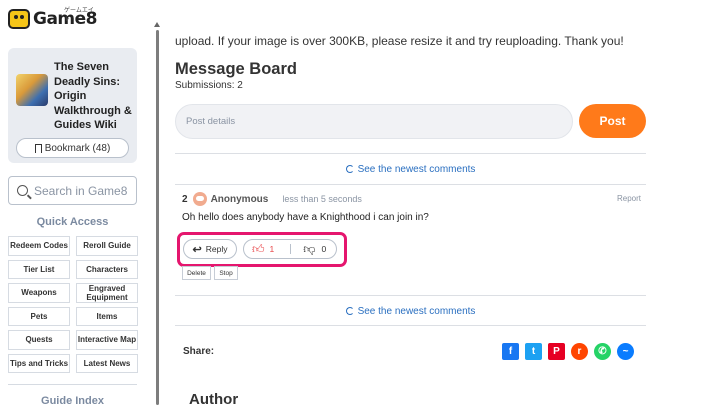 This screenshot has height=405, width=728. Describe the element at coordinates (19, 19) in the screenshot. I see `game8-mascot-icon` at that location.